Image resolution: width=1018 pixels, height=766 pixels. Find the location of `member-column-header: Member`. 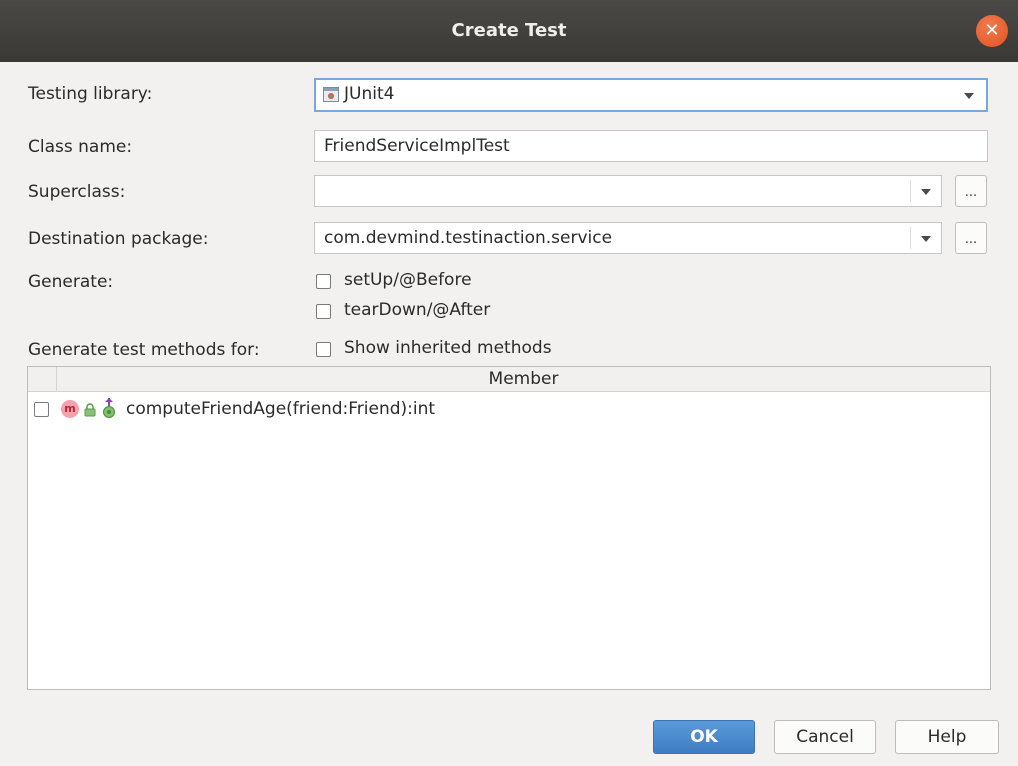

member-column-header: Member is located at coordinates (523, 379).